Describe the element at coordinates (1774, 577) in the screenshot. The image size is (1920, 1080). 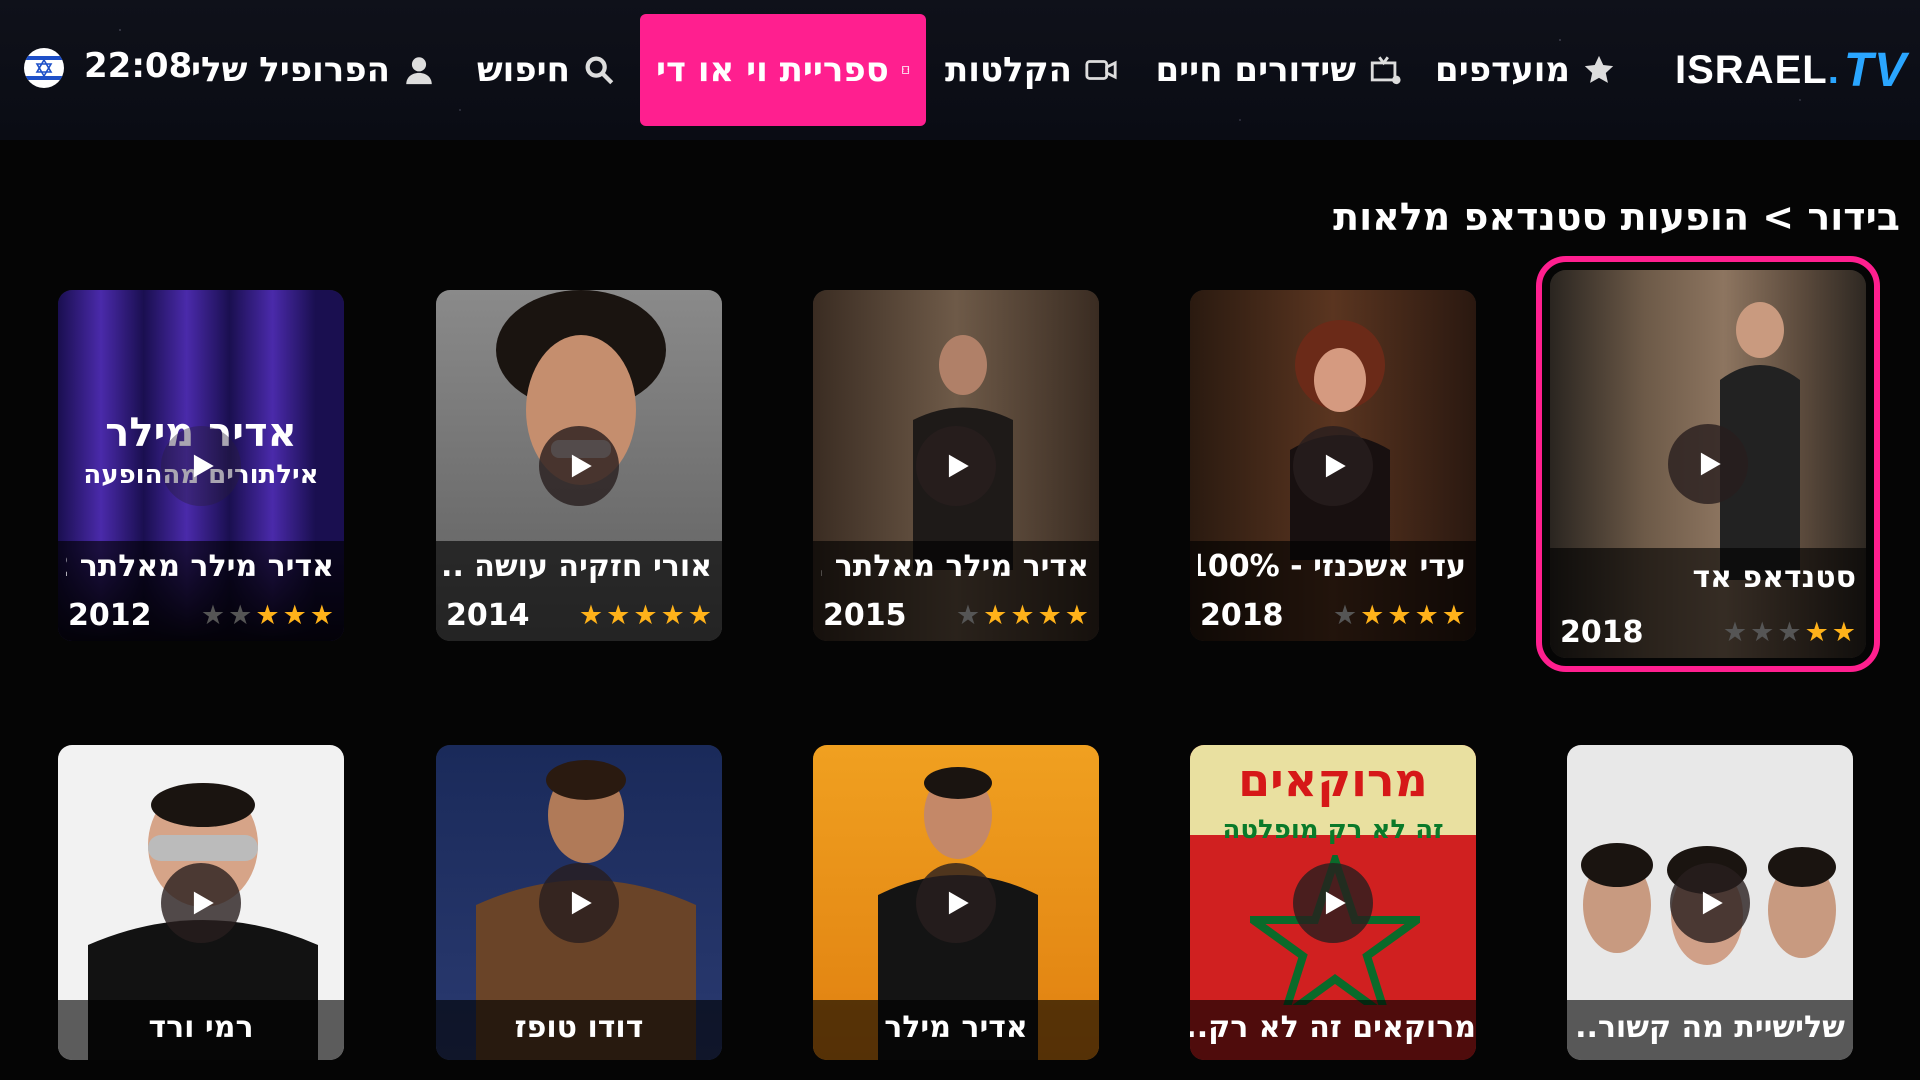
I see `card-title: סטנדאפ אד` at that location.